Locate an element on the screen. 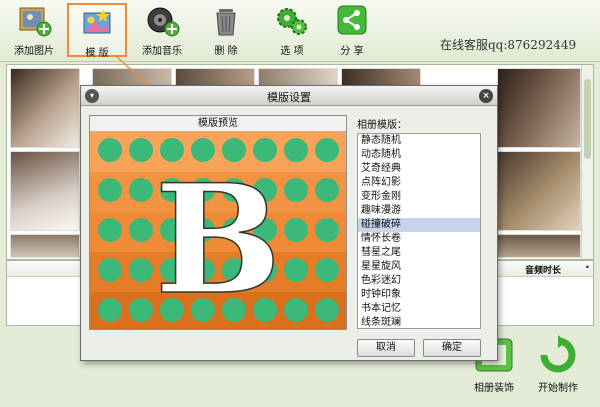 The height and width of the screenshot is (407, 600). photo-scrollbar is located at coordinates (587, 162).